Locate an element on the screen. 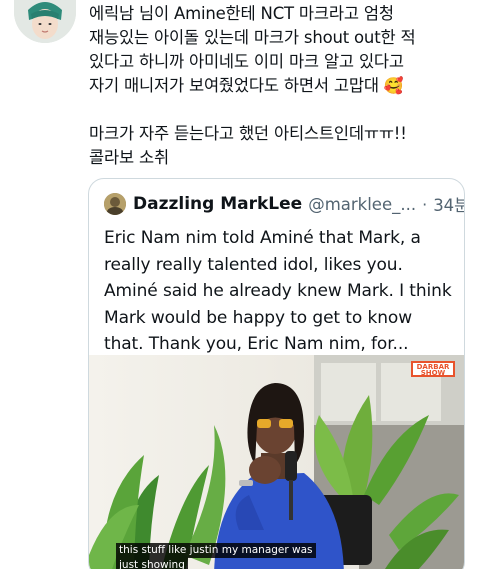  channel-logo: DARBAR SHOW is located at coordinates (433, 369).